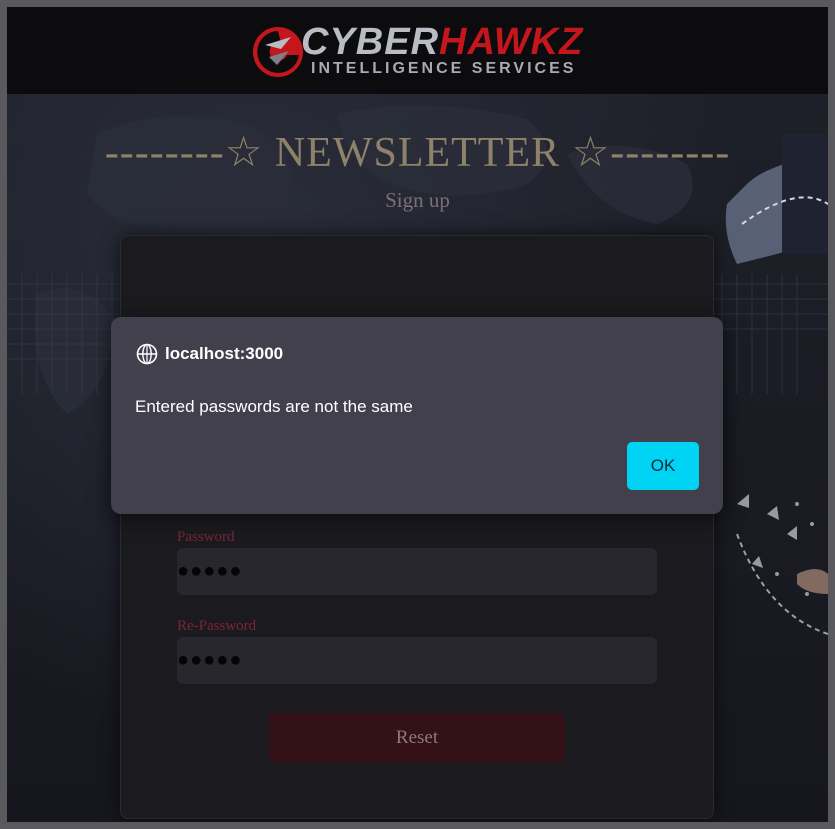  I want to click on repassword-label: Re-Password, so click(217, 626).